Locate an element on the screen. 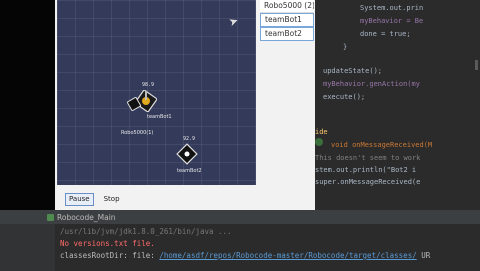  pause-button: Pause is located at coordinates (79, 199).